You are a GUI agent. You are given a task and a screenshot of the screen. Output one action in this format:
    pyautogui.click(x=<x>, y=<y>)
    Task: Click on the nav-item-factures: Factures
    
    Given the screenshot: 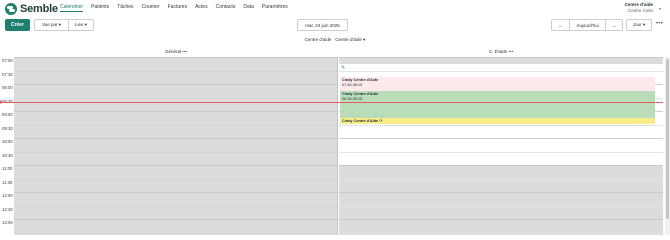 What is the action you would take?
    pyautogui.click(x=177, y=8)
    